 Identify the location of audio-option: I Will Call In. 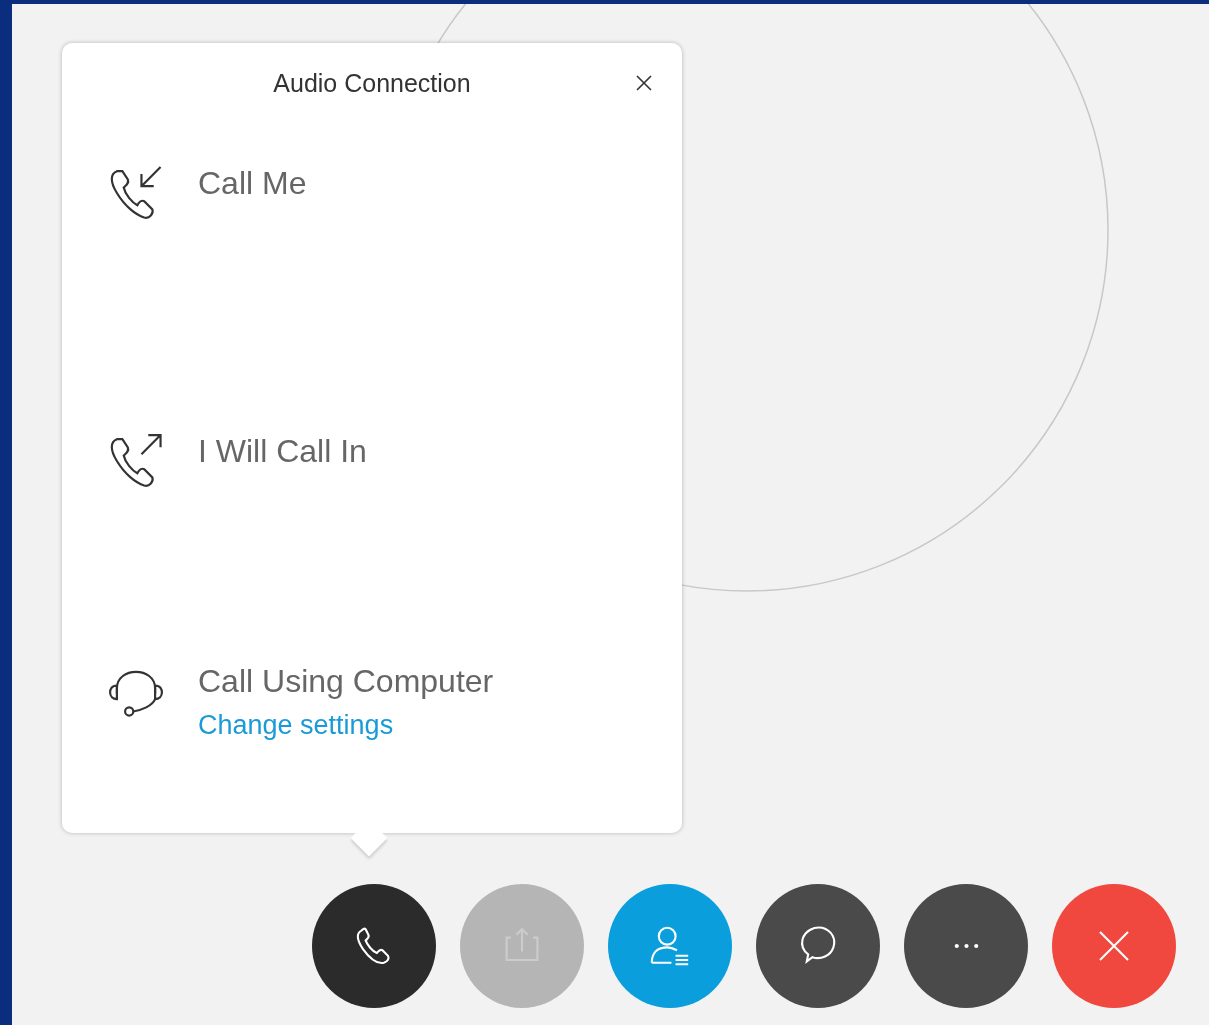
(282, 451).